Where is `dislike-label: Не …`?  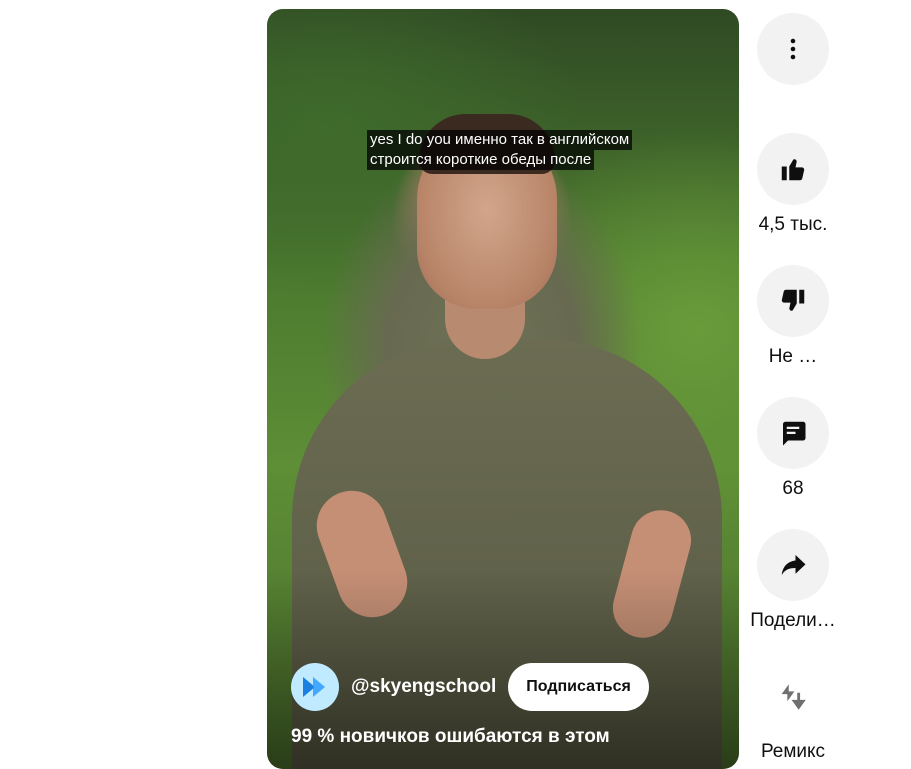 dislike-label: Не … is located at coordinates (793, 356).